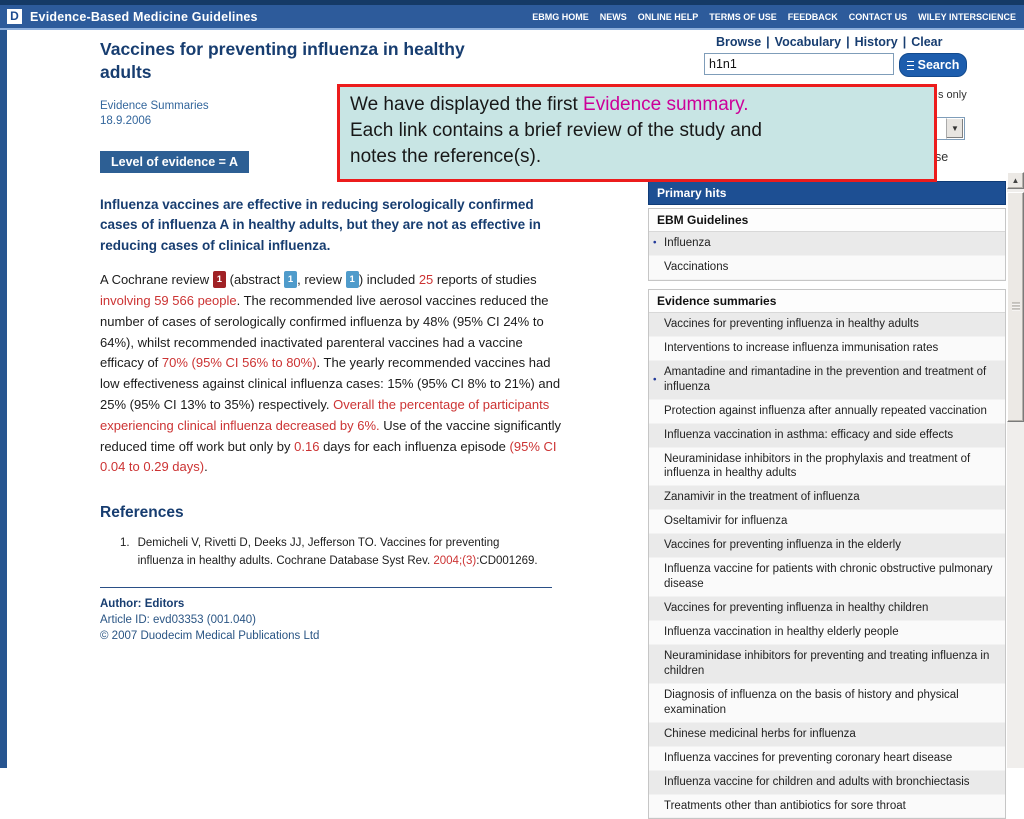 The width and height of the screenshot is (1024, 819). What do you see at coordinates (255, 280) in the screenshot?
I see `text-segment: (abstract` at bounding box center [255, 280].